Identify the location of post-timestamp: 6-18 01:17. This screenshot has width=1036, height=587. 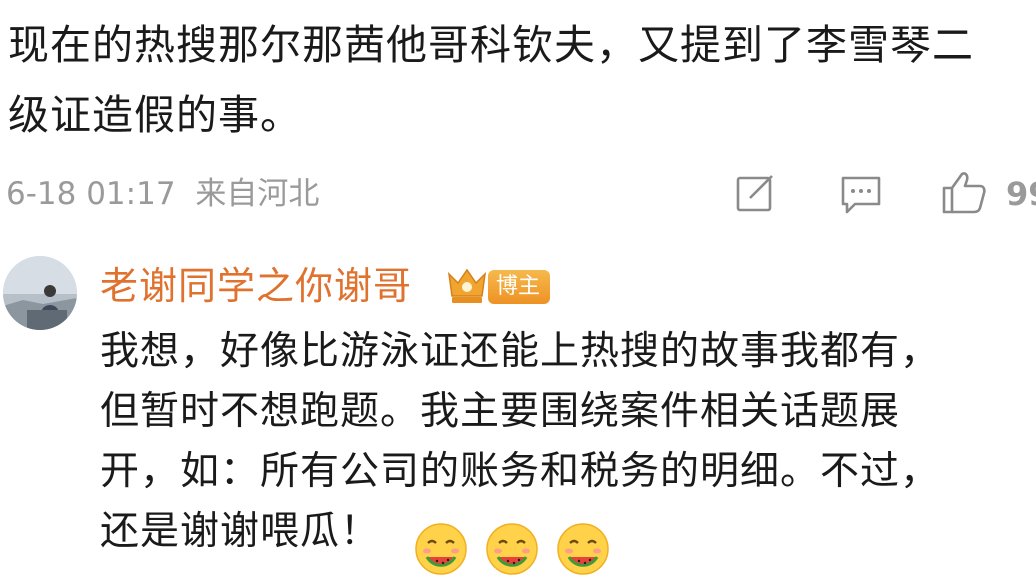
(91, 194).